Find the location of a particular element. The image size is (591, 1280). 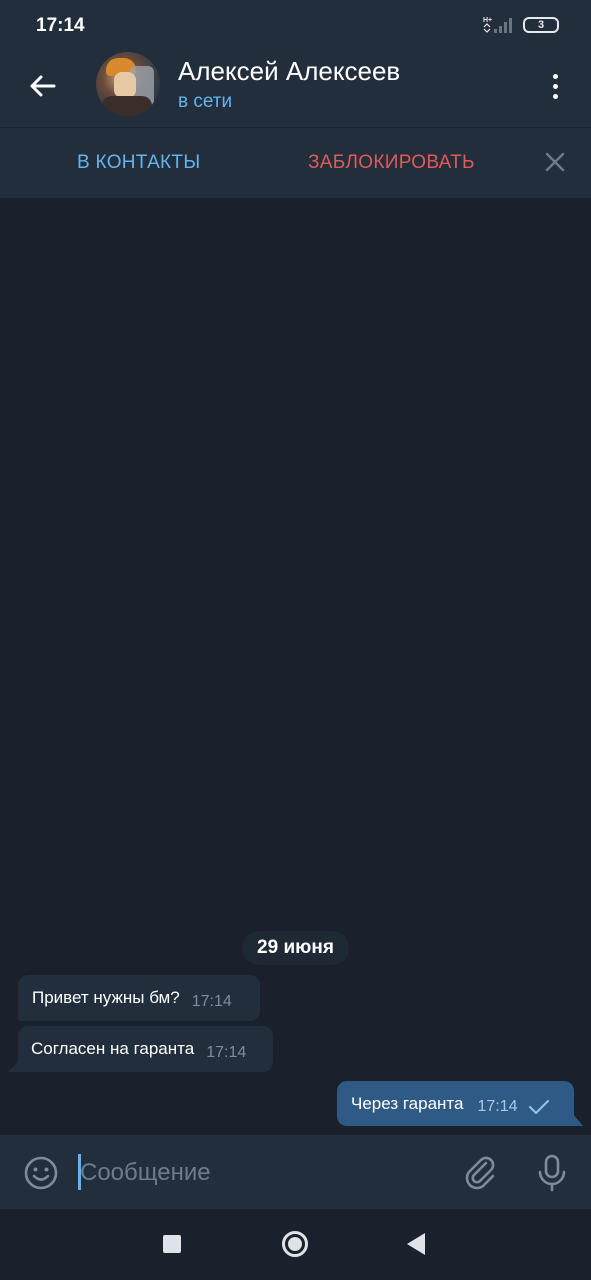

block-user-button: ЗАБЛОКИРОВАТЬ is located at coordinates (391, 163).